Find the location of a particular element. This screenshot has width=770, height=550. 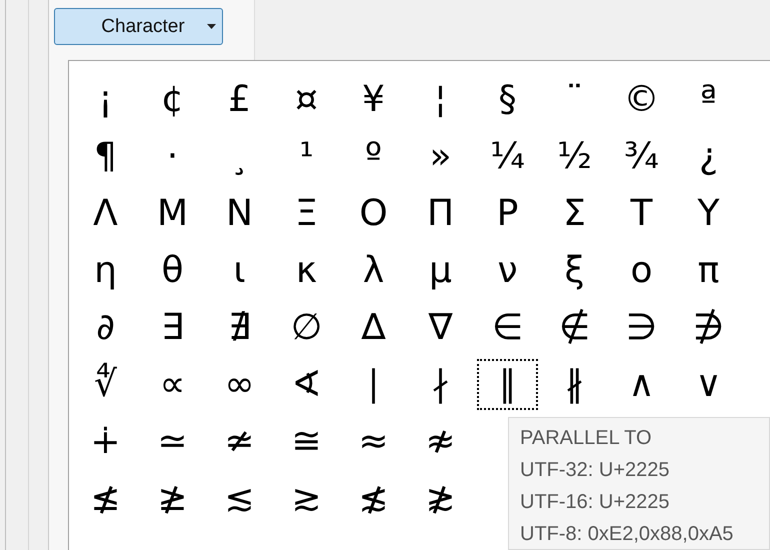

character-cell: ∥ is located at coordinates (507, 384).